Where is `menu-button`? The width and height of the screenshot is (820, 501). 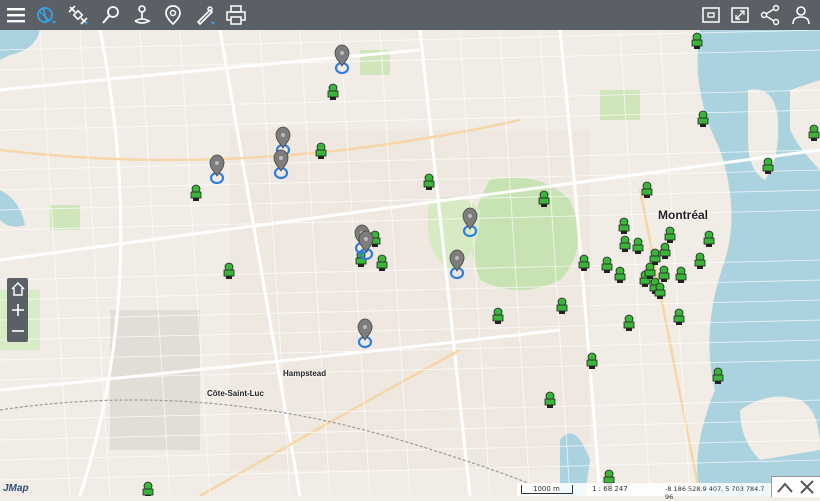
menu-button is located at coordinates (16, 15).